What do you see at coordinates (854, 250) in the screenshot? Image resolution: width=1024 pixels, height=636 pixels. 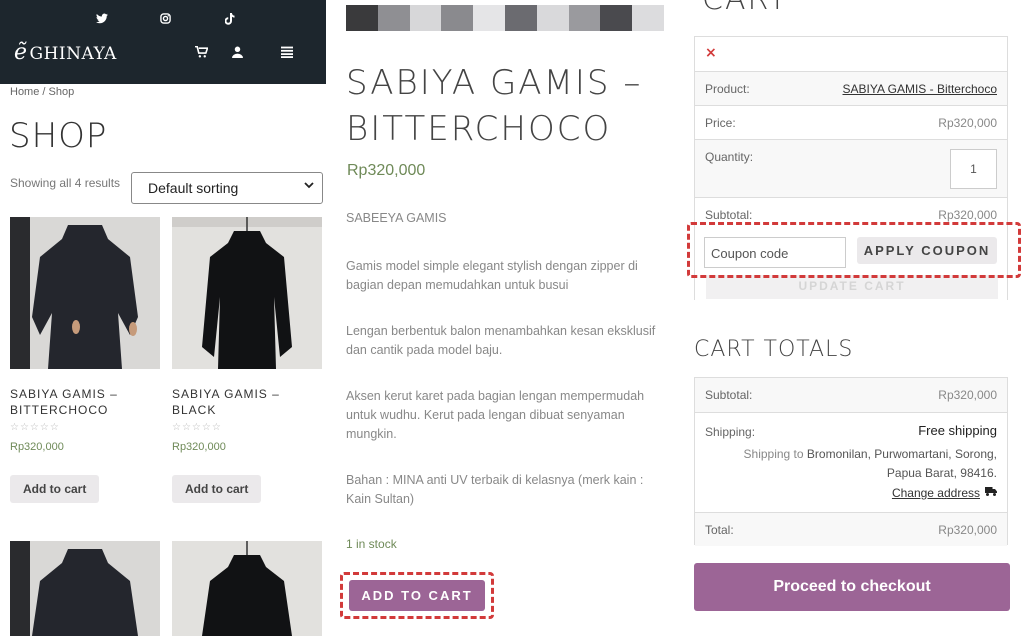 I see `highlight-box` at bounding box center [854, 250].